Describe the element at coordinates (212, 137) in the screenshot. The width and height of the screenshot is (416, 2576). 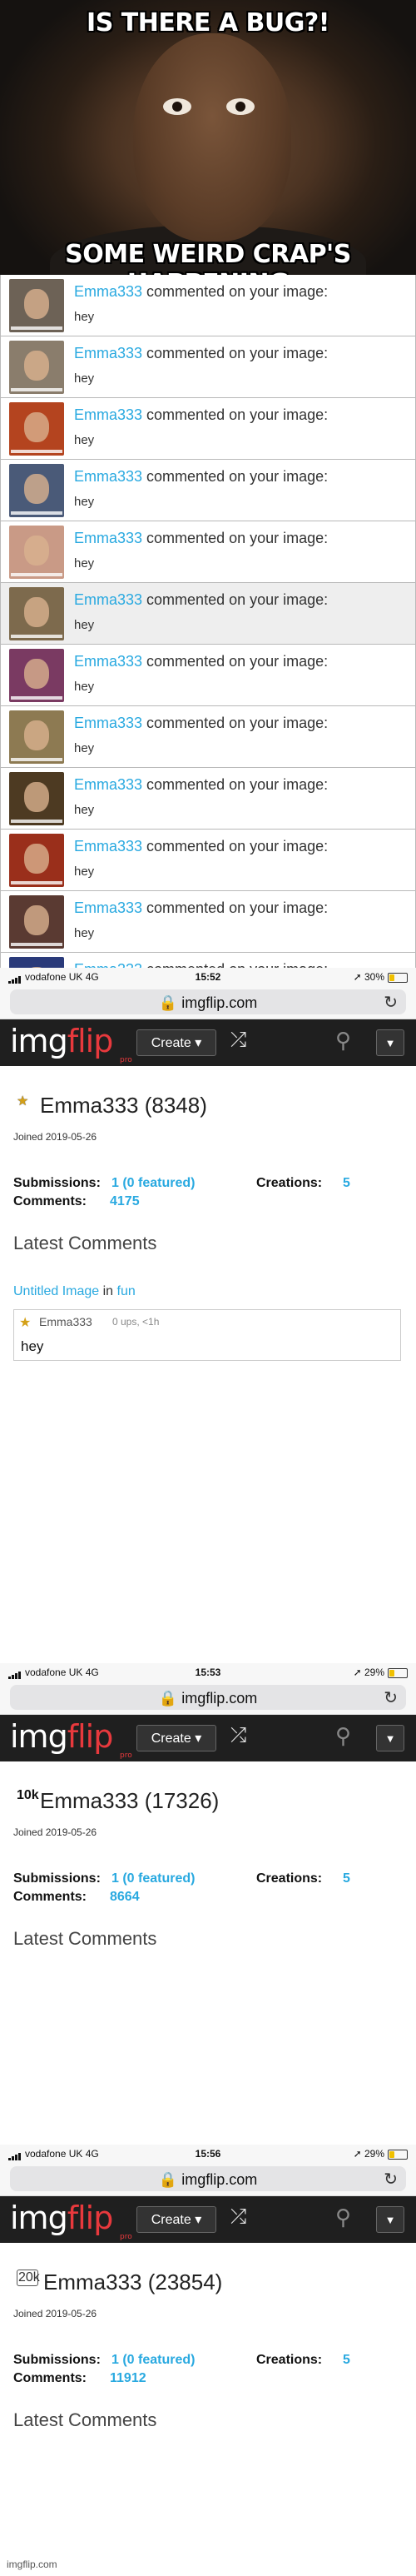
I see `meme-face` at that location.